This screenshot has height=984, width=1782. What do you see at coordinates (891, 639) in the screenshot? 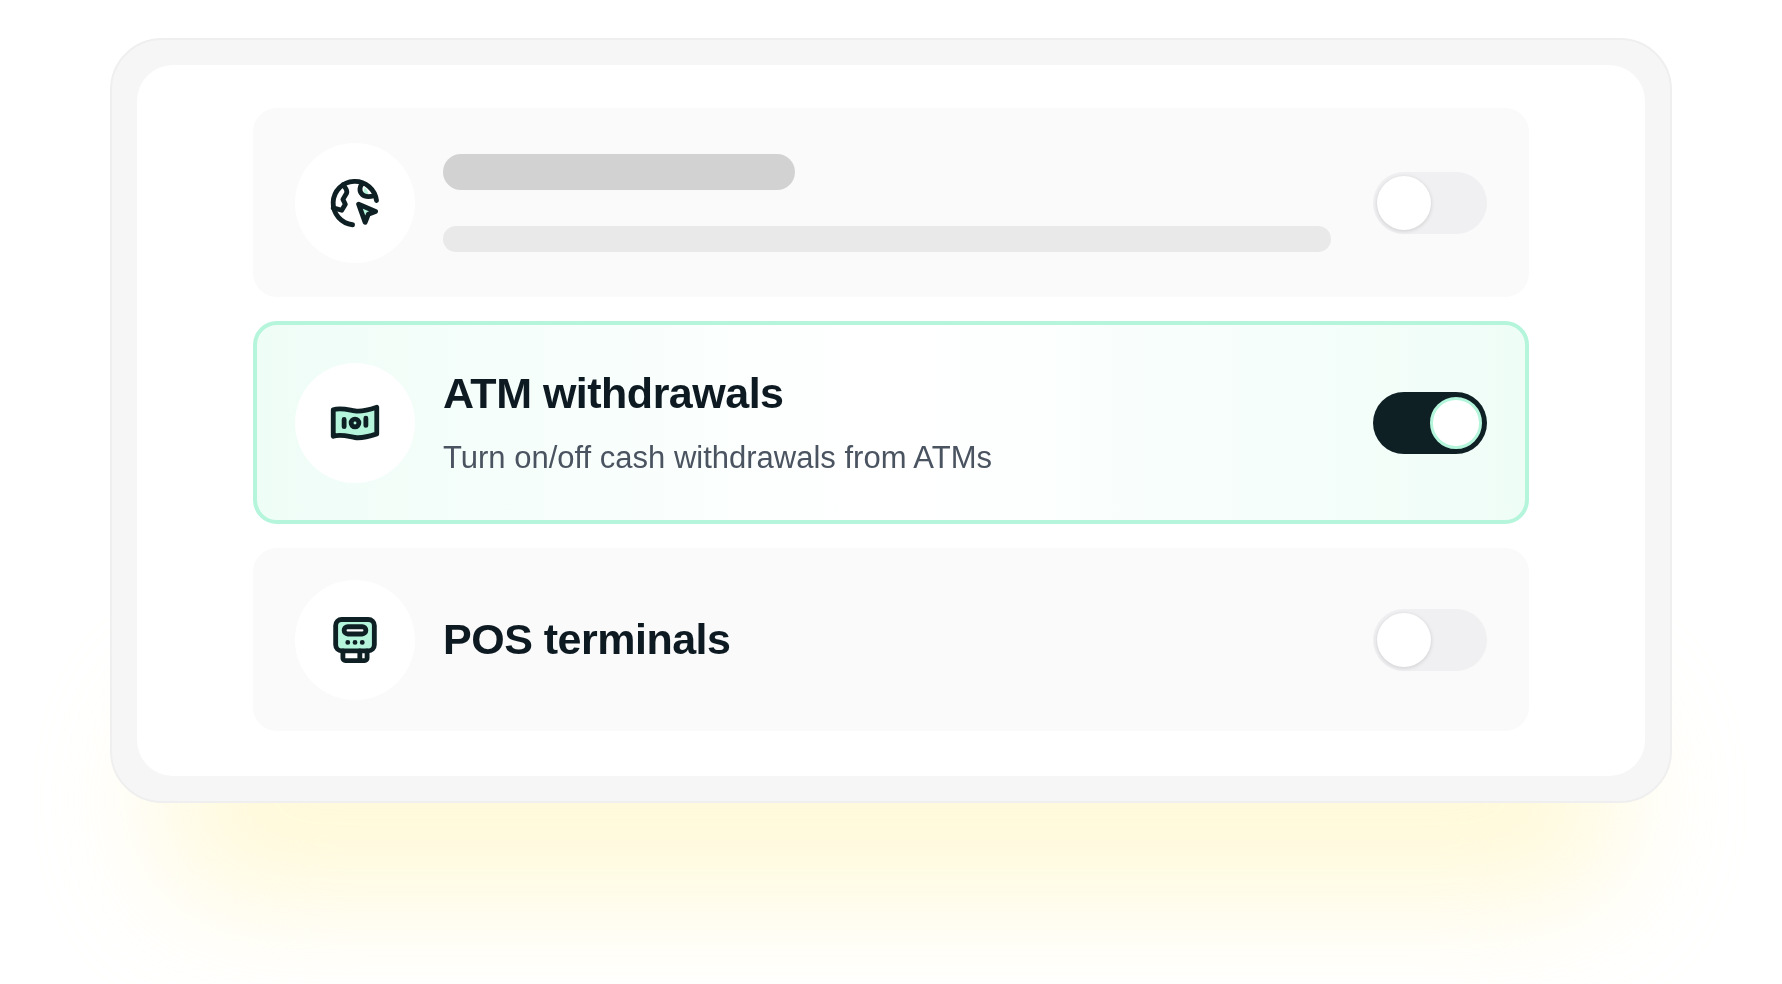
I see `setting-row: POS terminals` at bounding box center [891, 639].